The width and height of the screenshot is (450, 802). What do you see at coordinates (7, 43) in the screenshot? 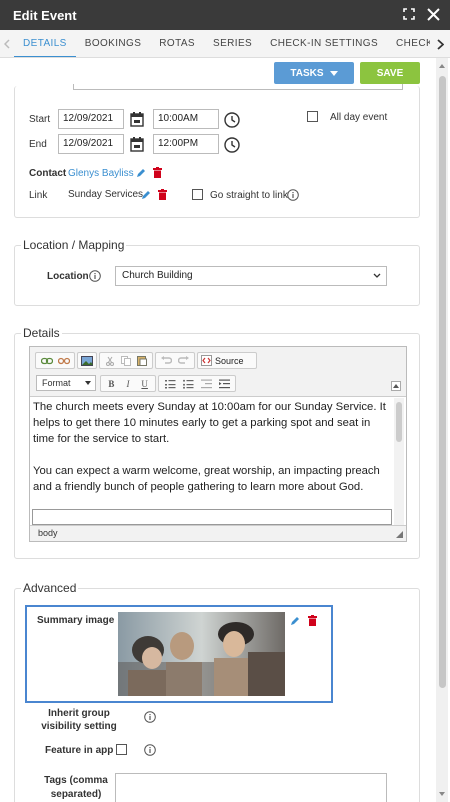
I see `tabs-scroll-left-icon` at bounding box center [7, 43].